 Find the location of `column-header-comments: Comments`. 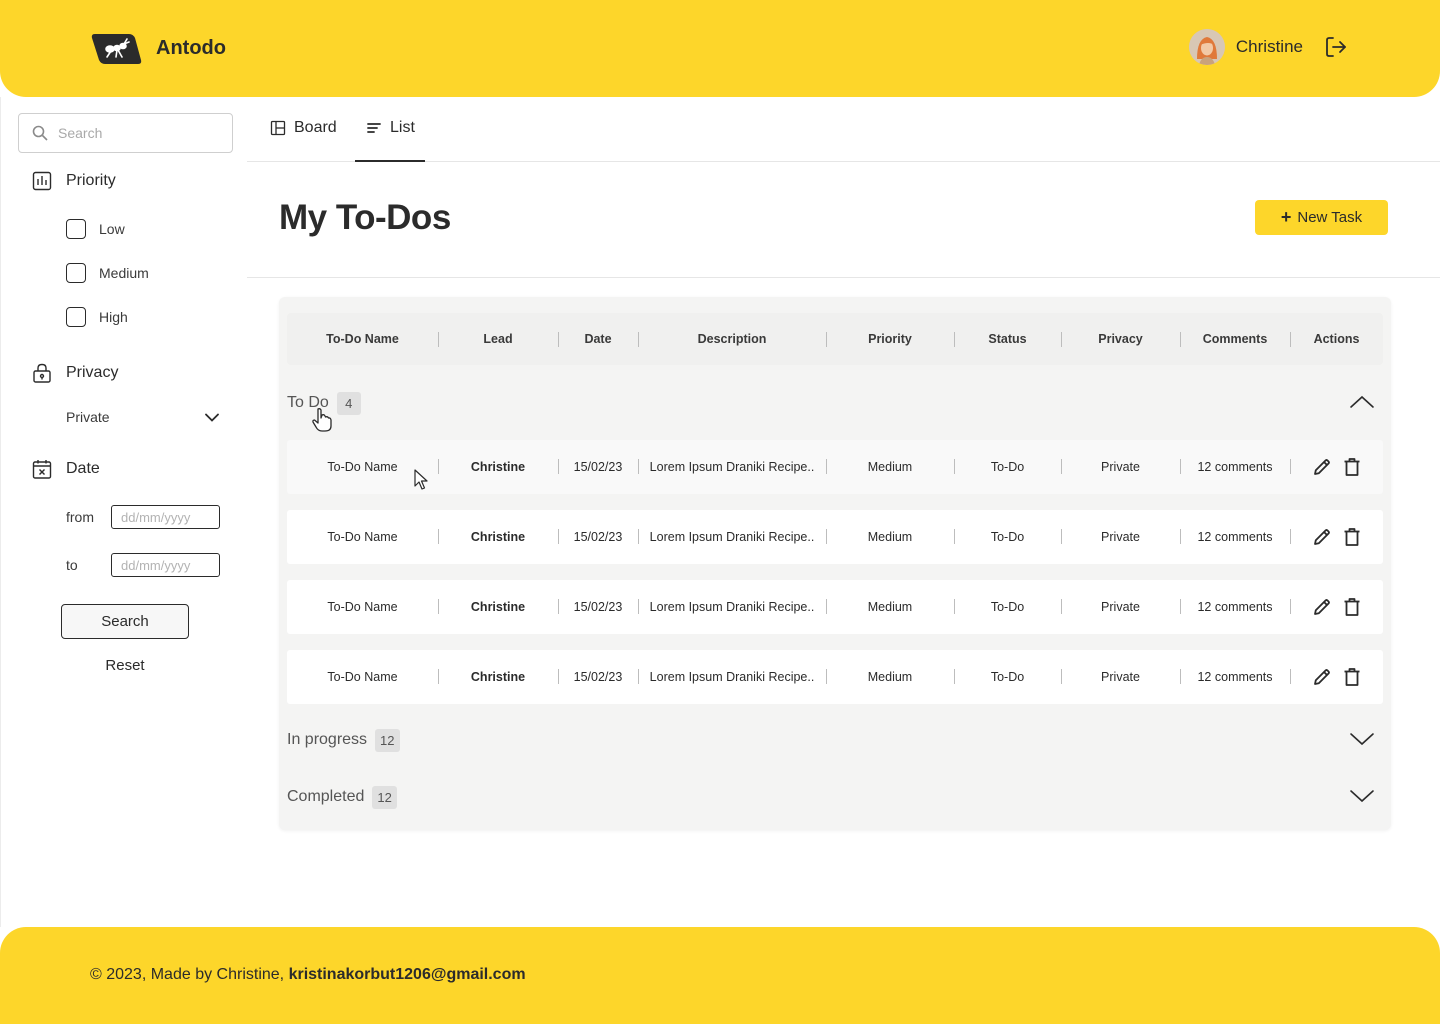

column-header-comments: Comments is located at coordinates (1235, 339).